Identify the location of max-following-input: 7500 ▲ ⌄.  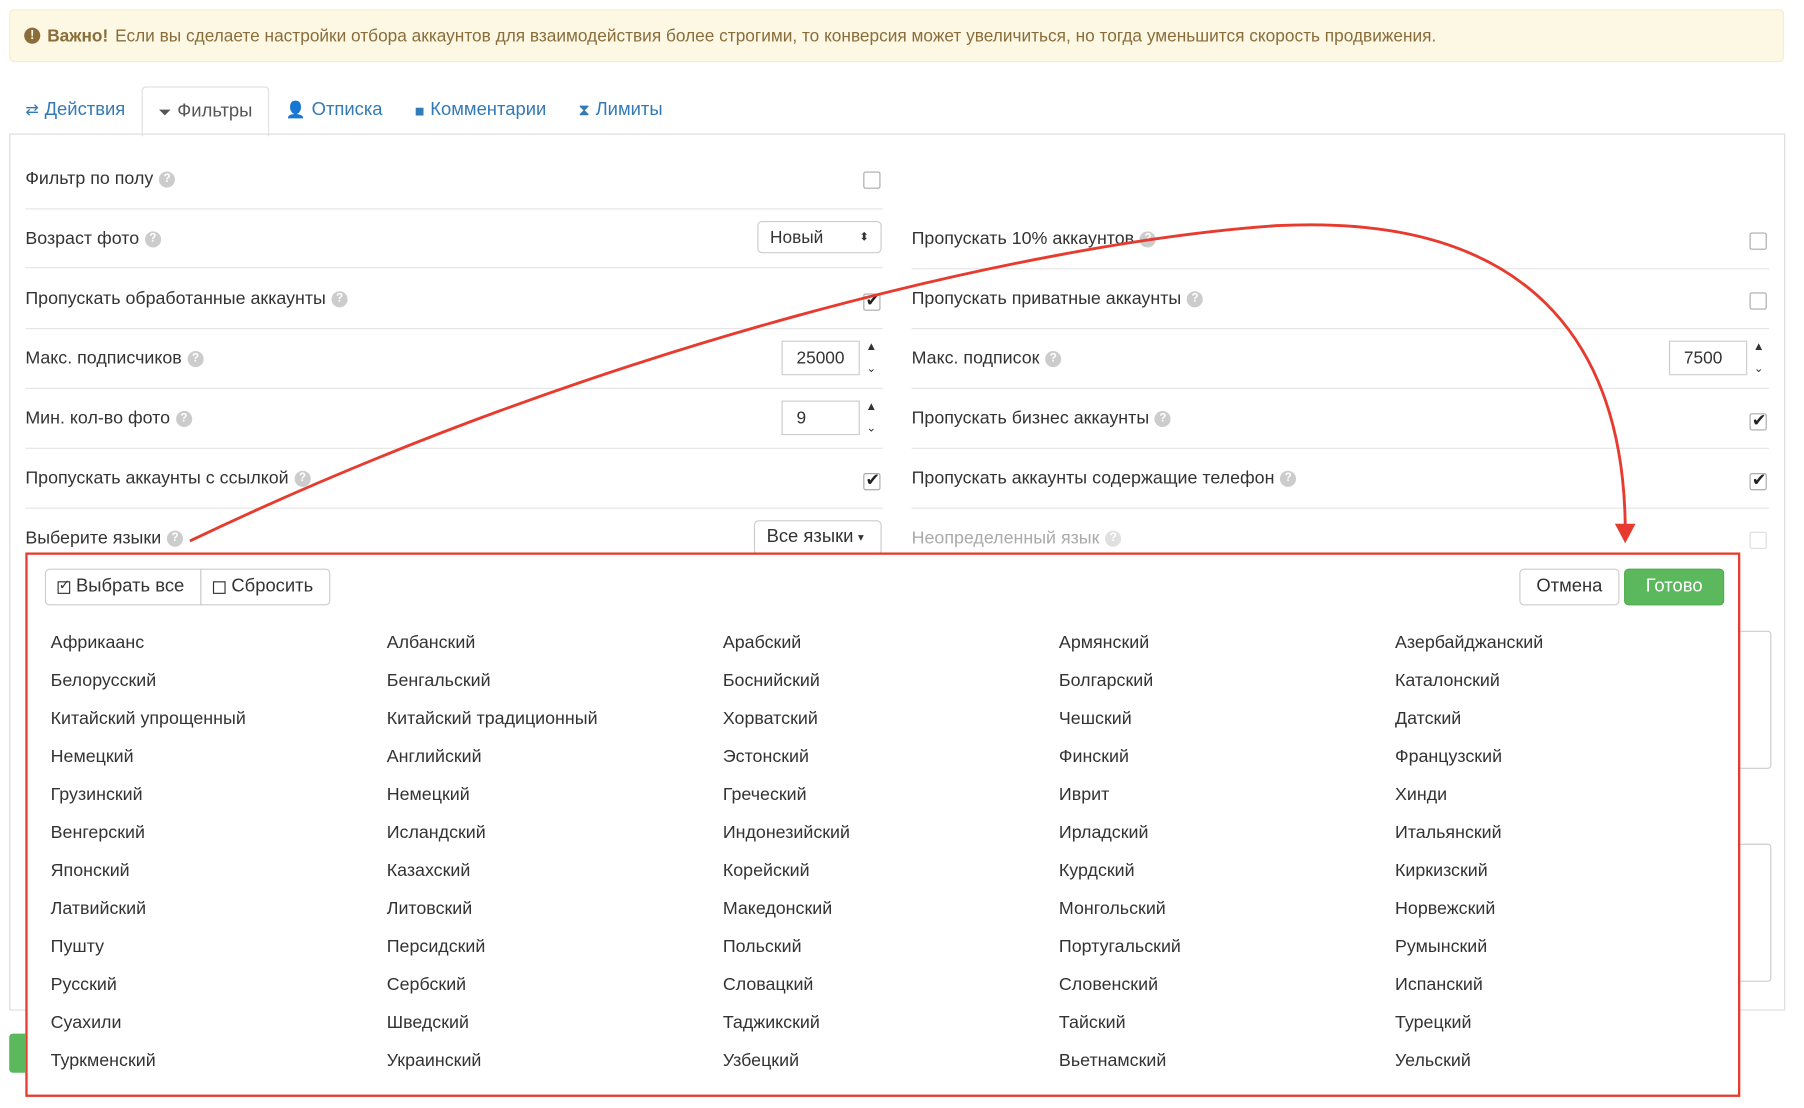
(1719, 358).